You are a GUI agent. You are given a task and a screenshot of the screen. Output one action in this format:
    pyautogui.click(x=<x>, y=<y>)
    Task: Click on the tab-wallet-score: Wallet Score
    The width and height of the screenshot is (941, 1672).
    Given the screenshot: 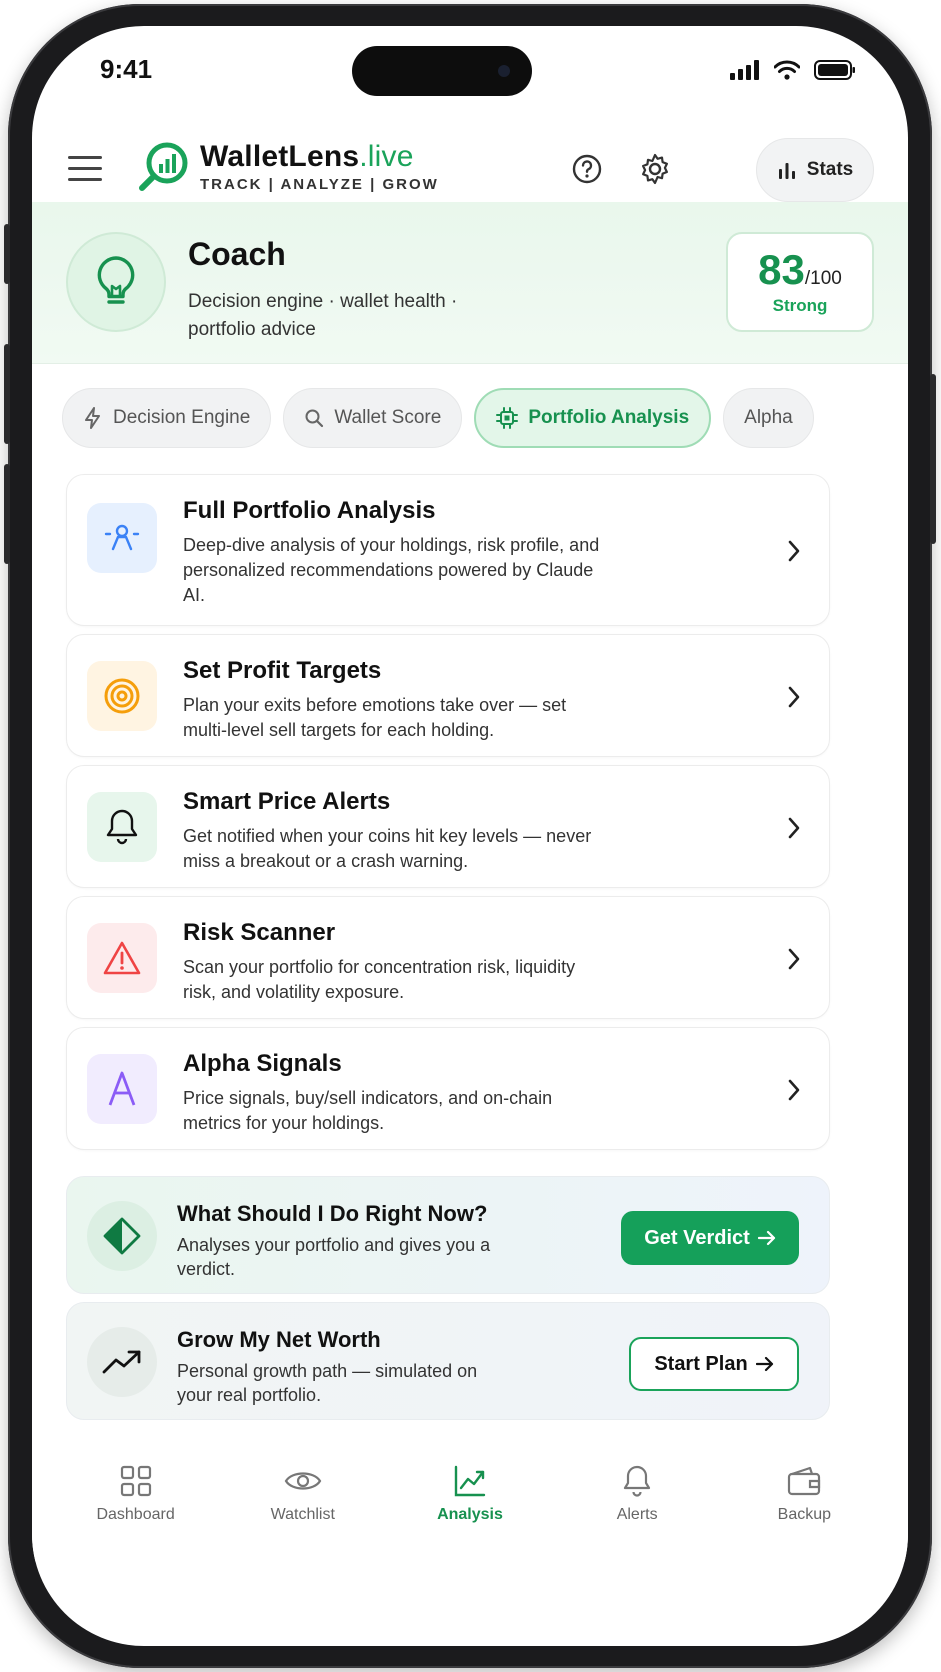 What is the action you would take?
    pyautogui.click(x=373, y=418)
    